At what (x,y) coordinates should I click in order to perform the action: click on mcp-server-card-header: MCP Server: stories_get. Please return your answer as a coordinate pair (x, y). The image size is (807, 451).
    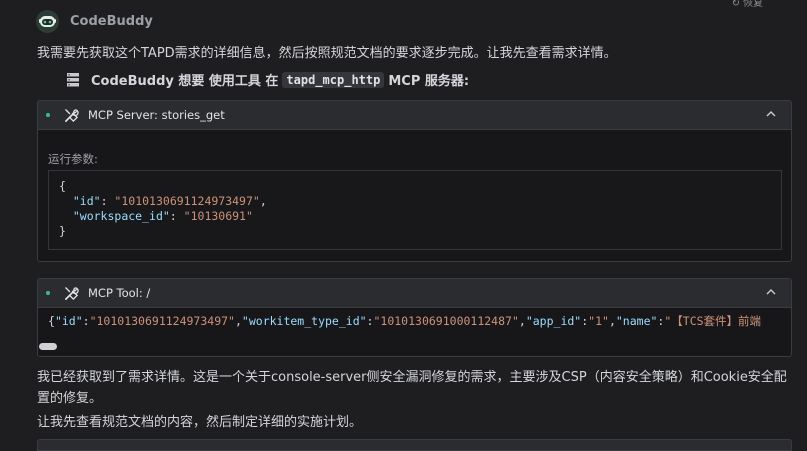
    Looking at the image, I should click on (414, 115).